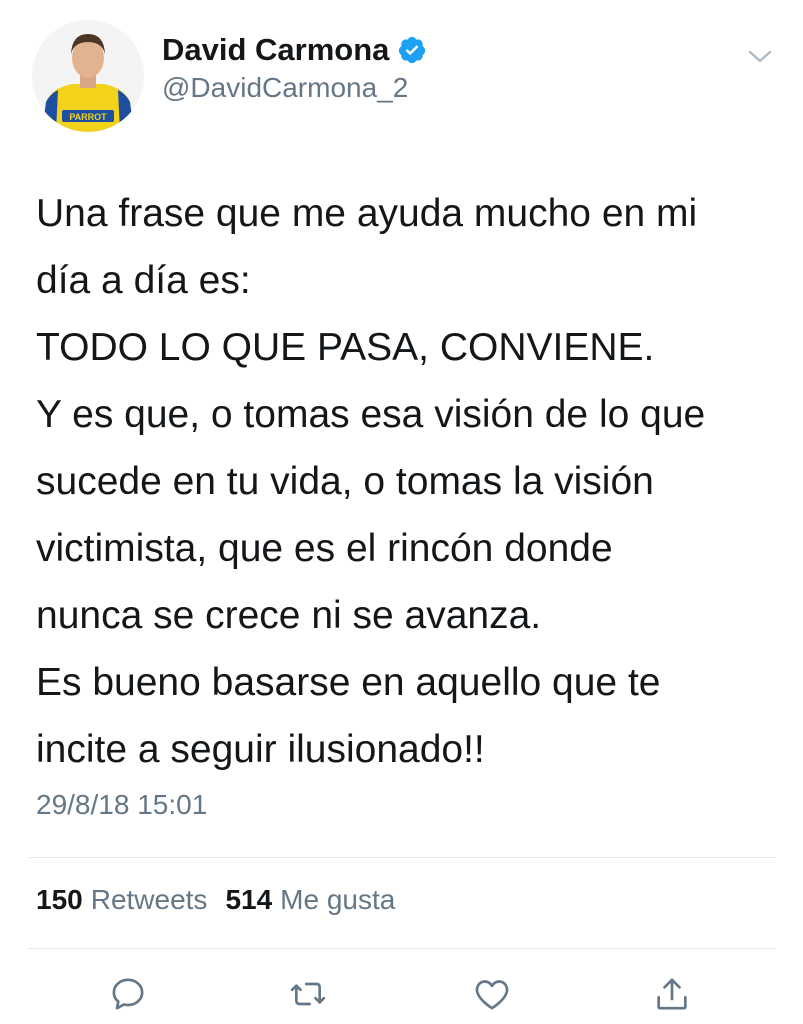 This screenshot has width=803, height=1024. What do you see at coordinates (345, 347) in the screenshot?
I see `tweet-text-line: TODO LO QUE PASA, CONVIENE.` at bounding box center [345, 347].